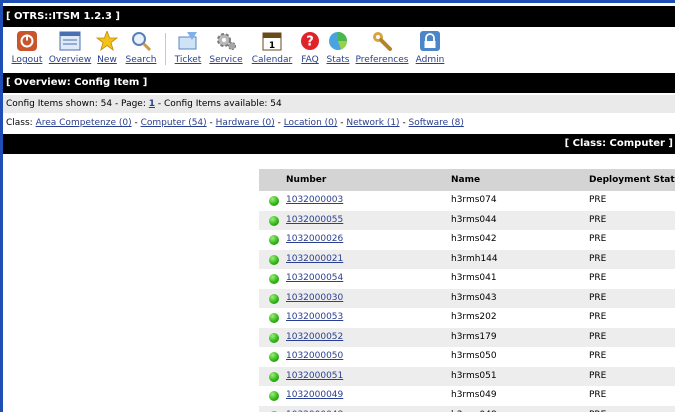  Describe the element at coordinates (474, 258) in the screenshot. I see `cell-name: h3rmh144` at that location.